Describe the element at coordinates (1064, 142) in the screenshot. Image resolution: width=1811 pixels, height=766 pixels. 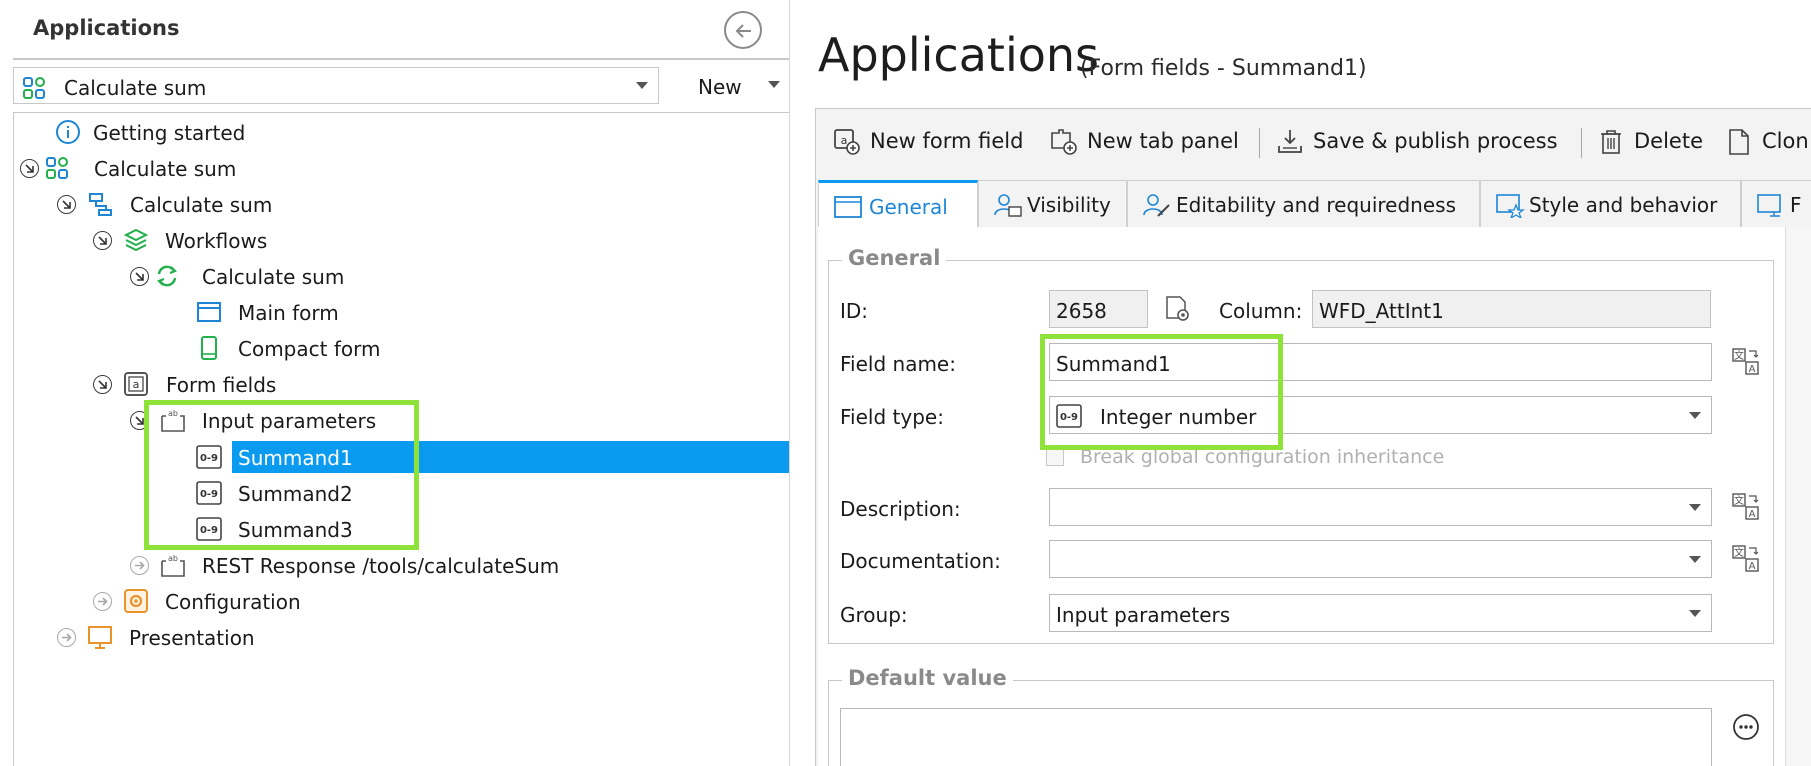
I see `new-tab-panel-icon` at that location.